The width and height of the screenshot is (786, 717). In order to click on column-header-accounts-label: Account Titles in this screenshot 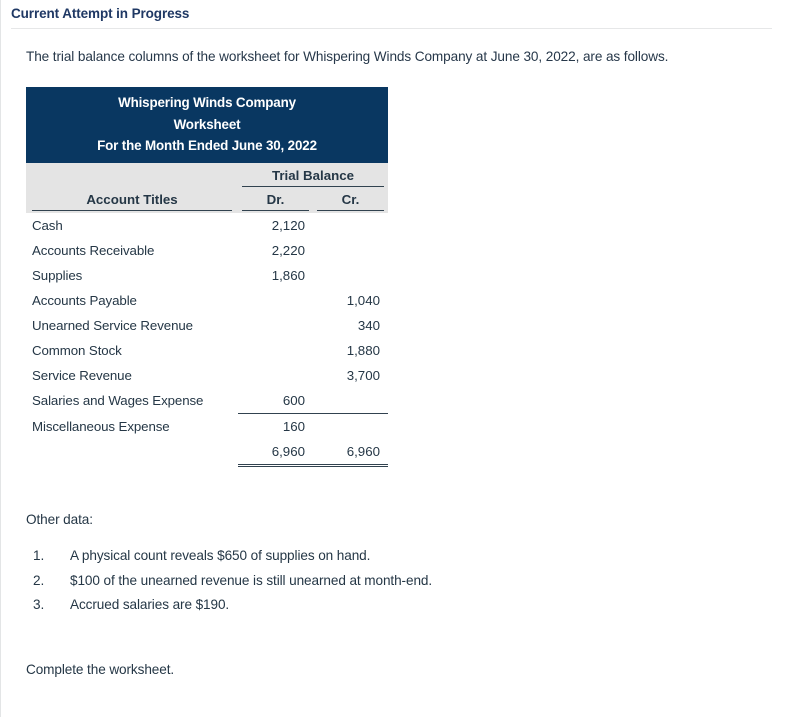, I will do `click(132, 202)`.